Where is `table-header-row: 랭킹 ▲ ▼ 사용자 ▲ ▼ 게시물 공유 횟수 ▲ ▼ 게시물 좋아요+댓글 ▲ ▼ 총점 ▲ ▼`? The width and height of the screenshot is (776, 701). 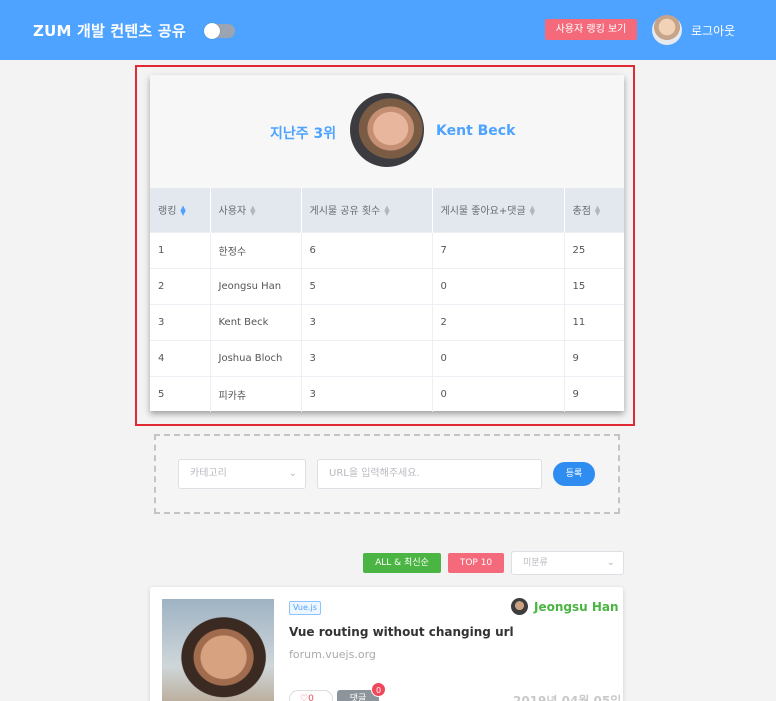
table-header-row: 랭킹 ▲ ▼ 사용자 ▲ ▼ 게시물 공유 횟수 ▲ ▼ 게시물 좋아요+댓글 ▲ ▼ 총점 ▲ ▼ is located at coordinates (387, 210).